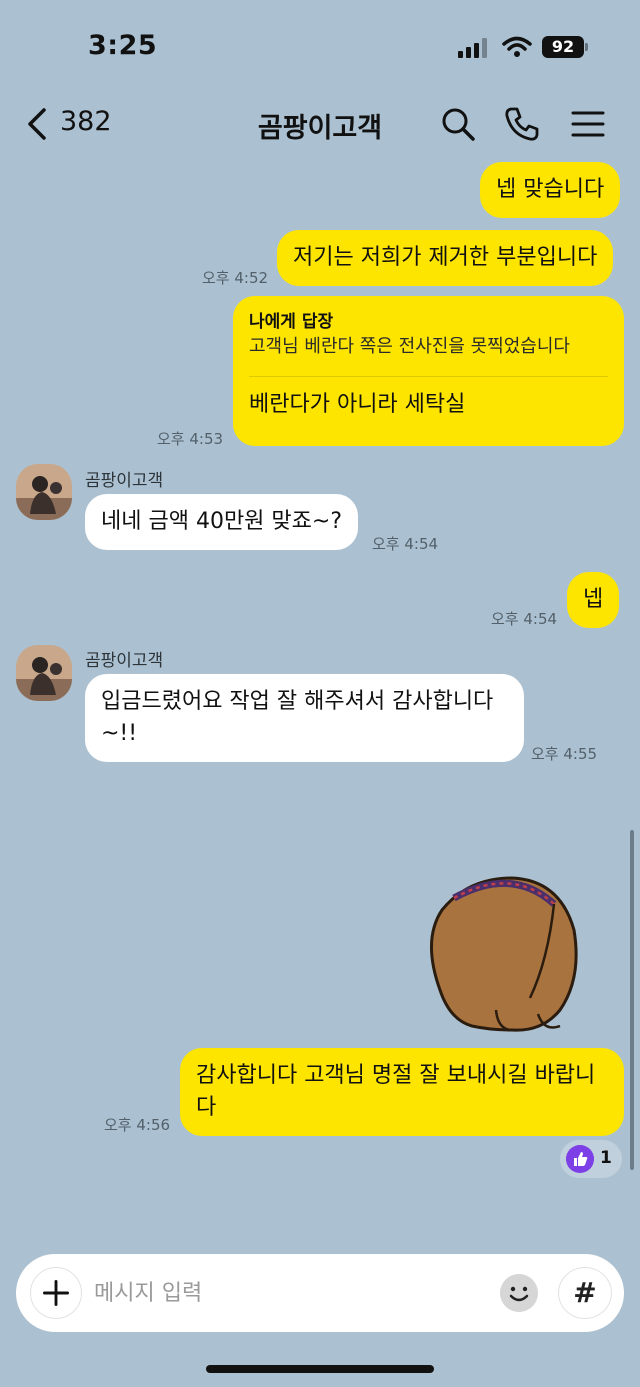 The width and height of the screenshot is (640, 1387). Describe the element at coordinates (522, 124) in the screenshot. I see `phone-call-icon` at that location.